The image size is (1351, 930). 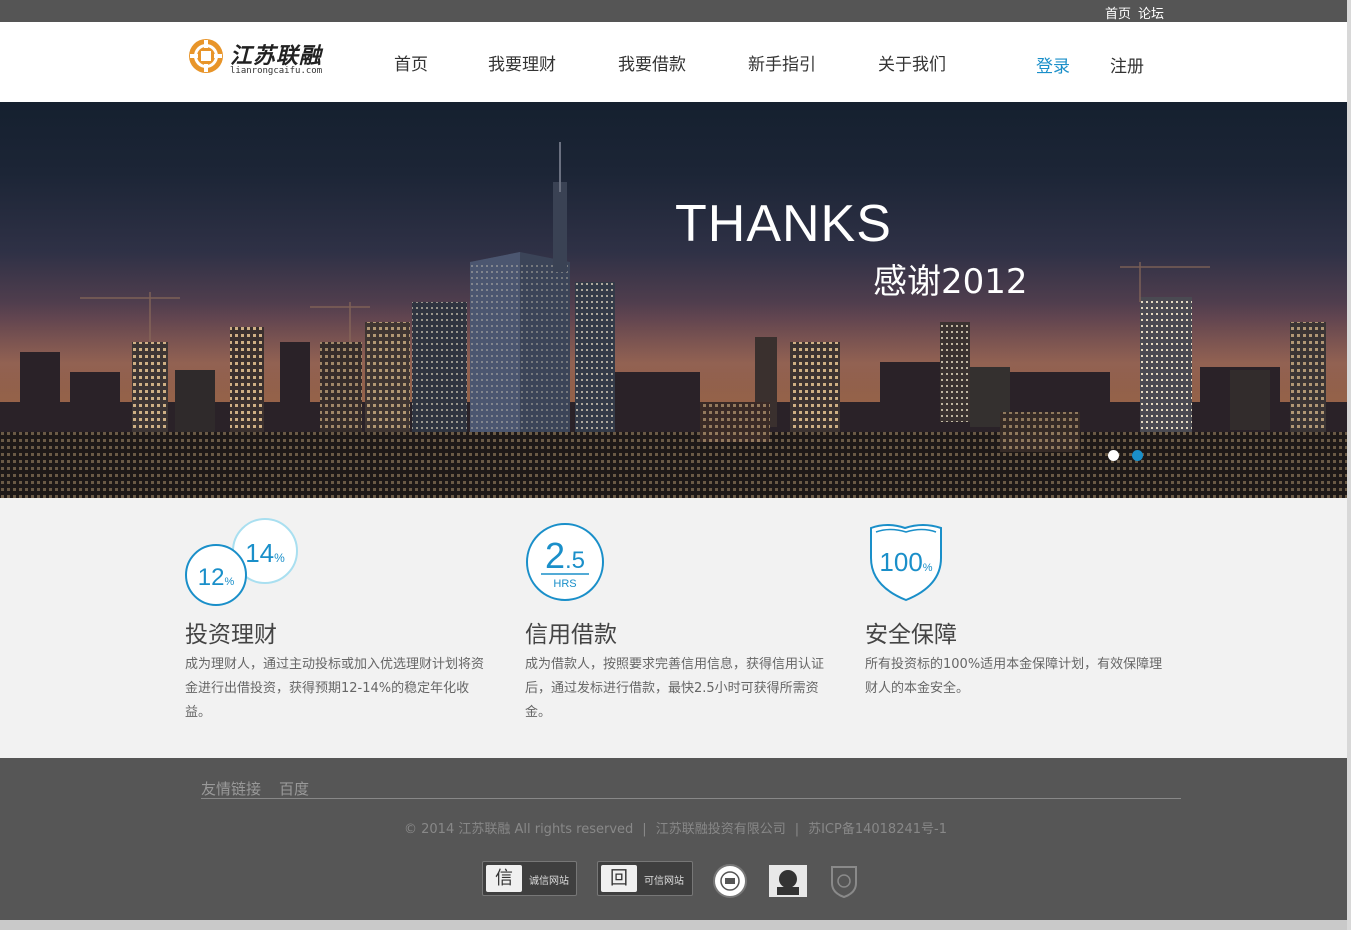 What do you see at coordinates (258, 60) in the screenshot?
I see `site-logo: 江苏联融 lianrongcaifu.com` at bounding box center [258, 60].